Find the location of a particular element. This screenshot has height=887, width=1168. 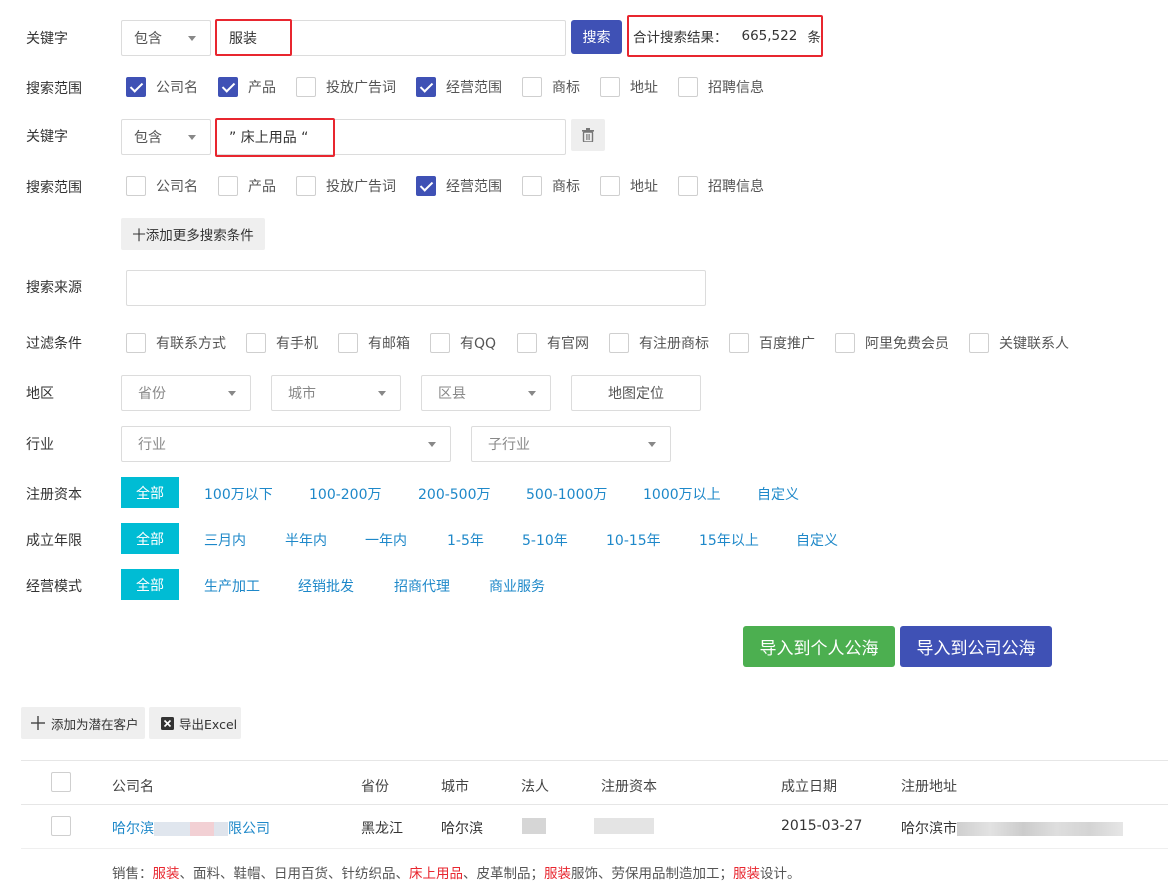

search-button: 搜索 is located at coordinates (596, 37).